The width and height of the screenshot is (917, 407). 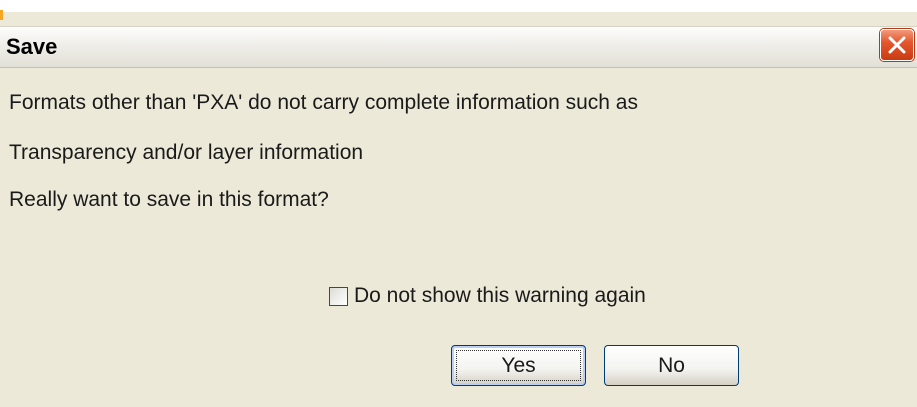 I want to click on no-button: No, so click(x=671, y=365).